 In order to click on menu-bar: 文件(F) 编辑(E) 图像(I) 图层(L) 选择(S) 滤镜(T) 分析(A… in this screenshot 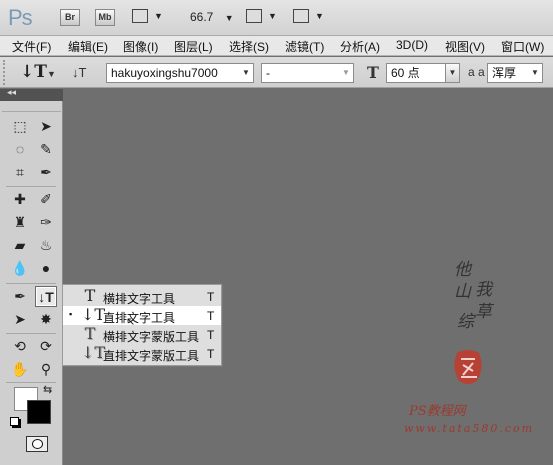, I will do `click(276, 46)`.